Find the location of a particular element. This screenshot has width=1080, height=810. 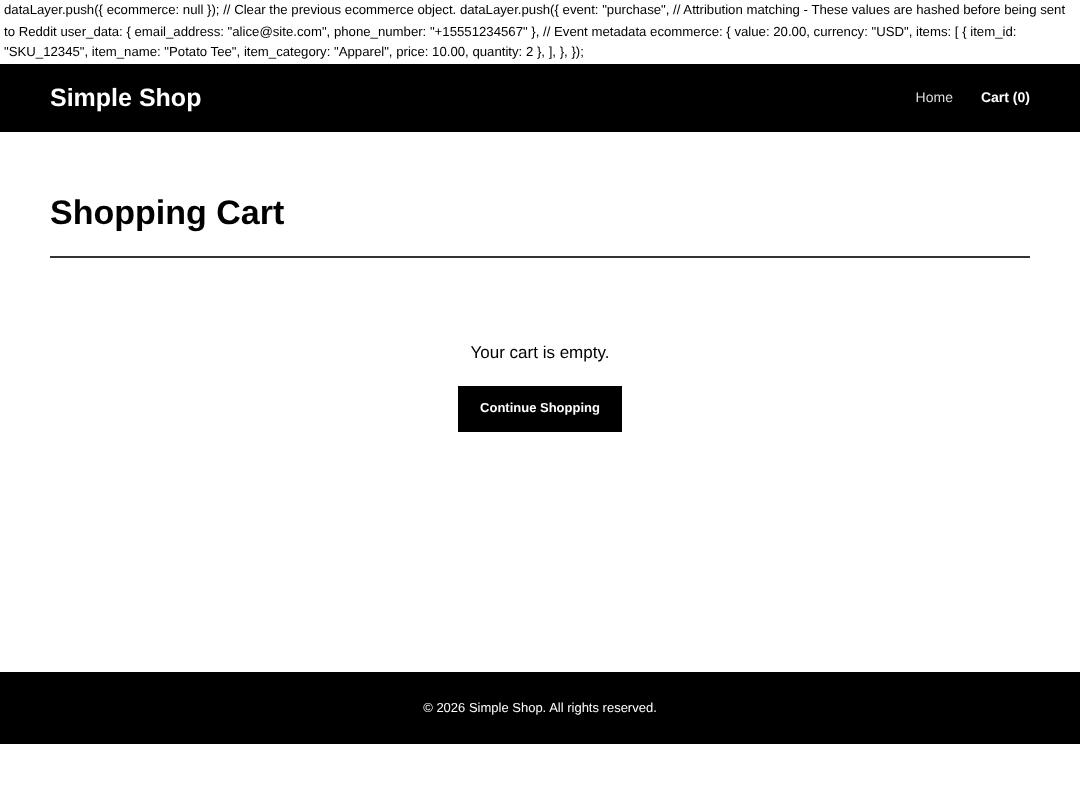

empty-cart-message: Your cart is empty. is located at coordinates (540, 352).